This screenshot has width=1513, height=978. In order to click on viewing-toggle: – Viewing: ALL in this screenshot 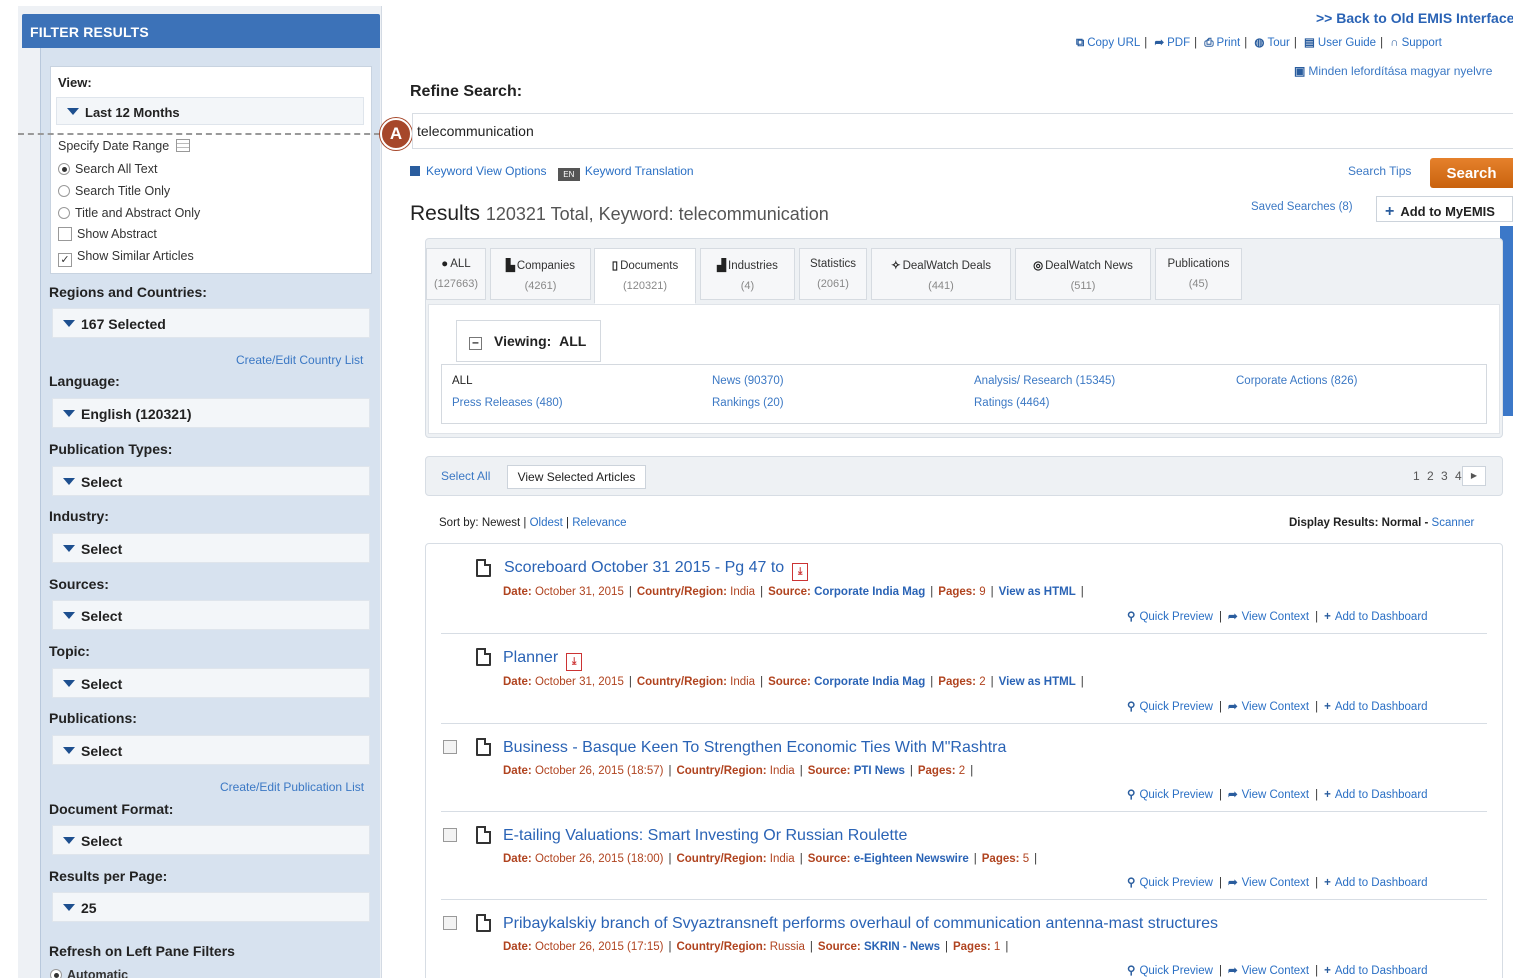, I will do `click(528, 341)`.